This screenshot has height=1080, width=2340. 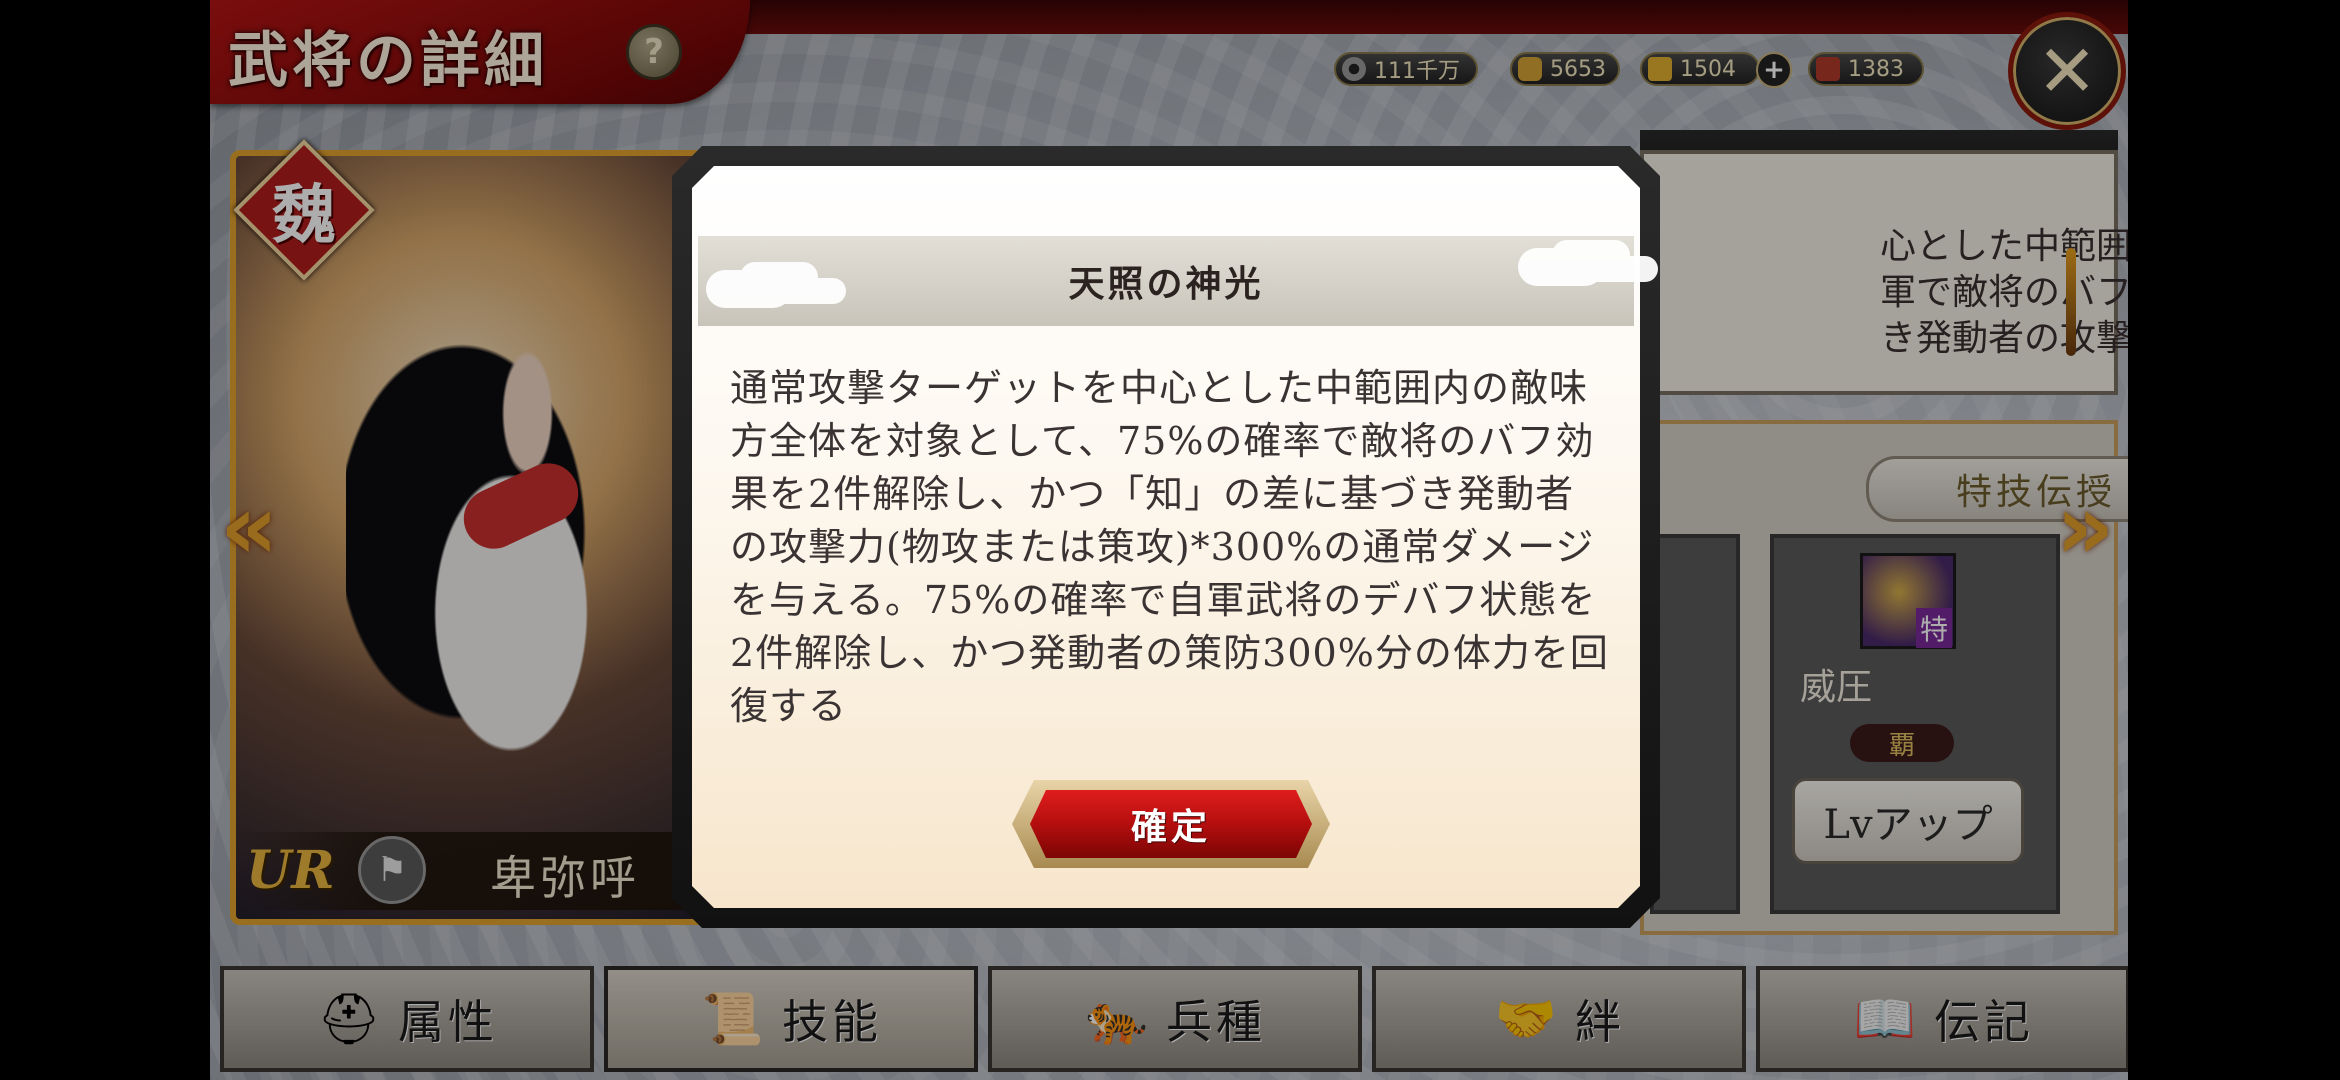 What do you see at coordinates (1166, 284) in the screenshot?
I see `dialog-title: 天照の神光` at bounding box center [1166, 284].